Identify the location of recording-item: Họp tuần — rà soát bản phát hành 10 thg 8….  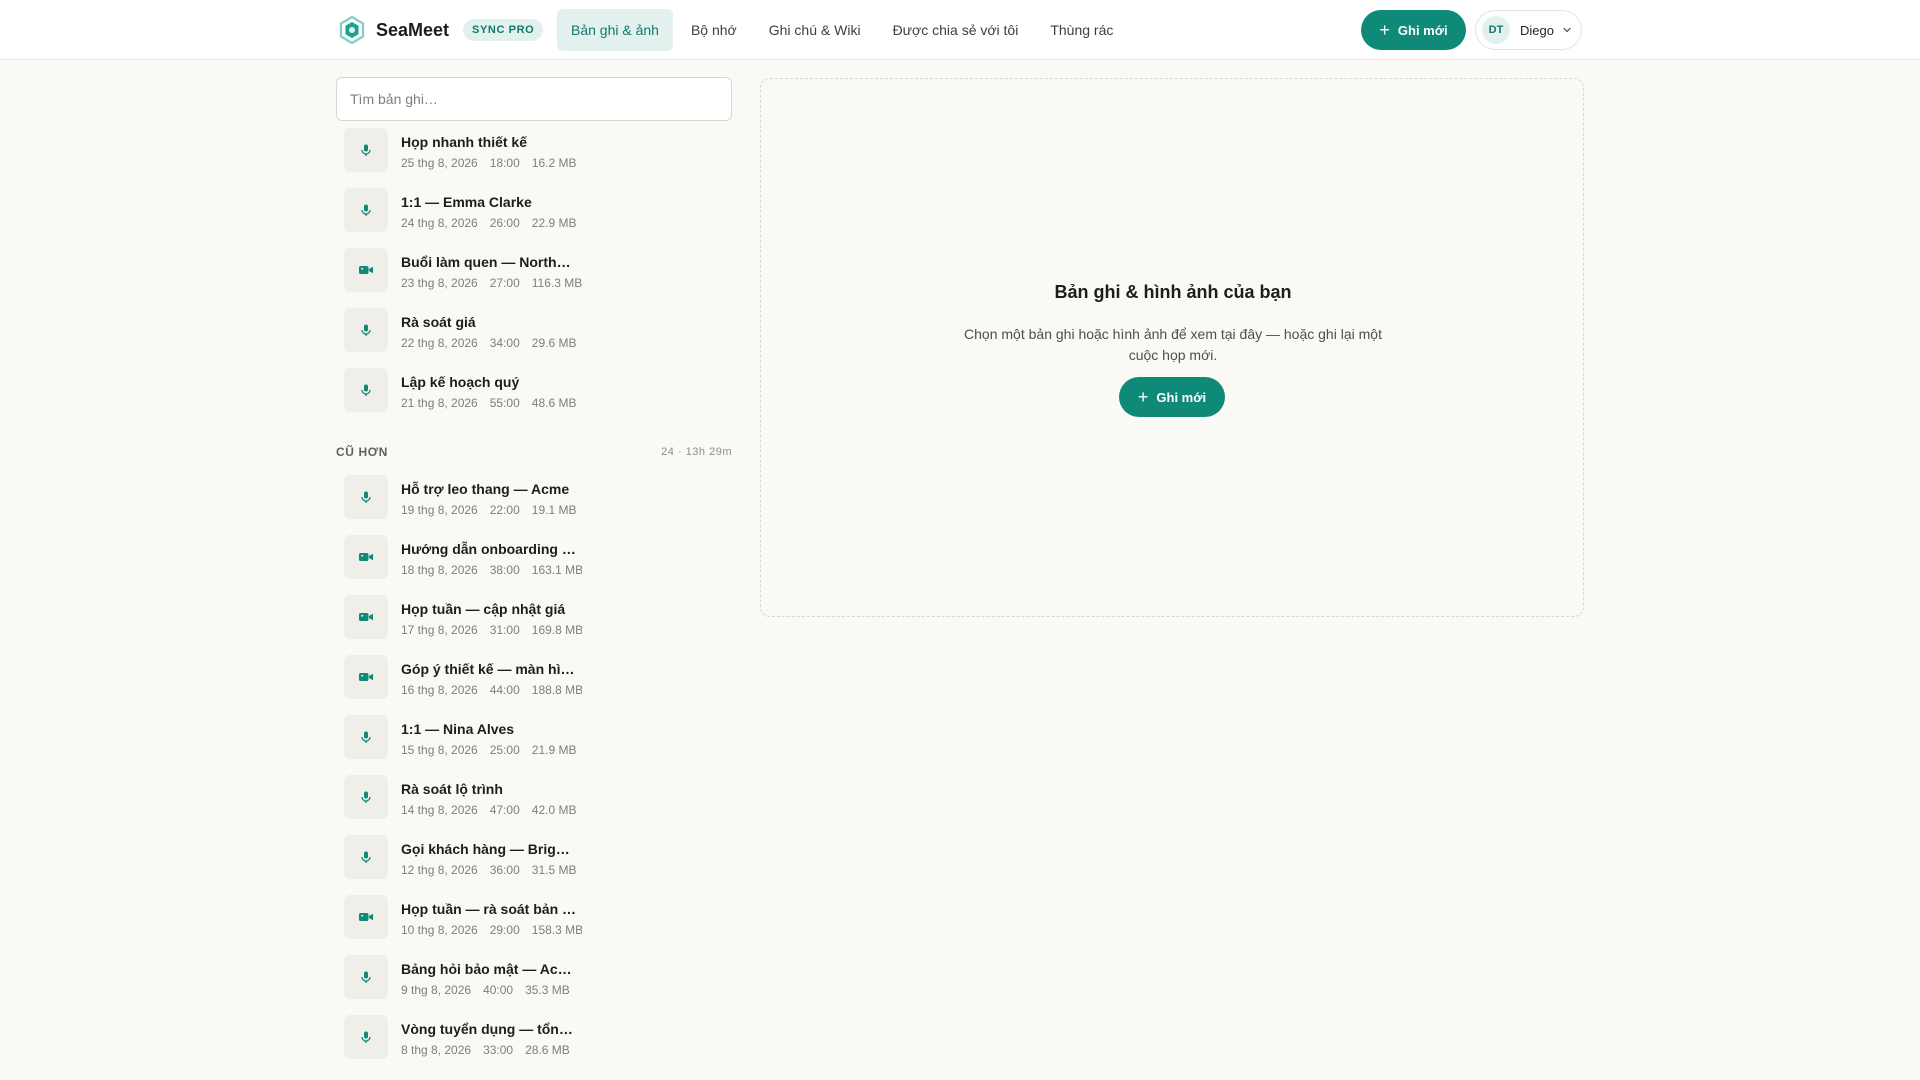
(536, 923).